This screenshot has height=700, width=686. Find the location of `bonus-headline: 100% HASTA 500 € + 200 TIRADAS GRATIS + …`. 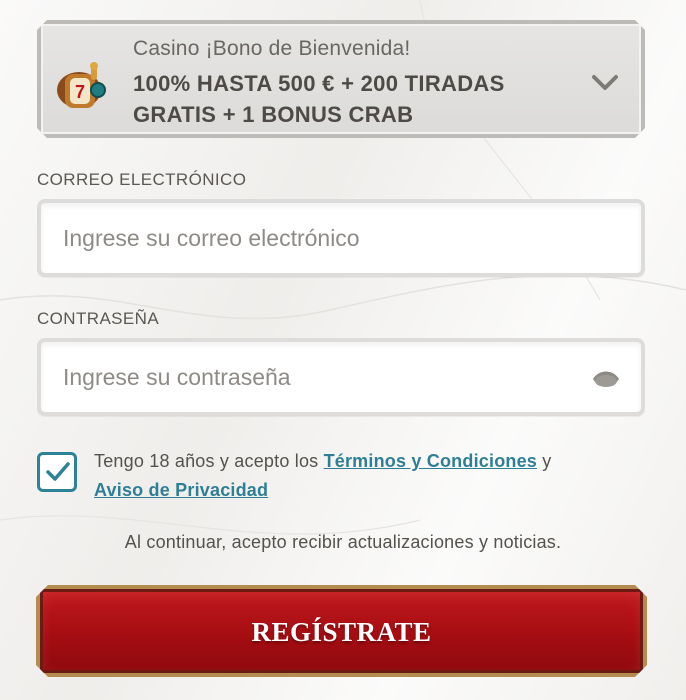

bonus-headline: 100% HASTA 500 € + 200 TIRADAS GRATIS + … is located at coordinates (319, 99).